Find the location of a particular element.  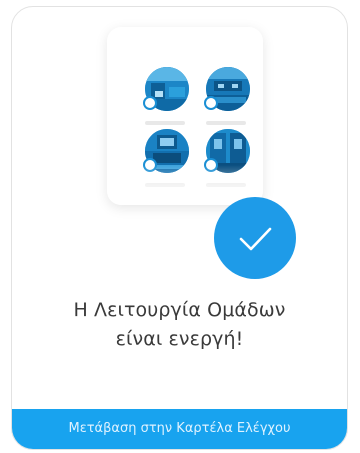

status-message-line-2: είναι ενεργή! is located at coordinates (179, 339).